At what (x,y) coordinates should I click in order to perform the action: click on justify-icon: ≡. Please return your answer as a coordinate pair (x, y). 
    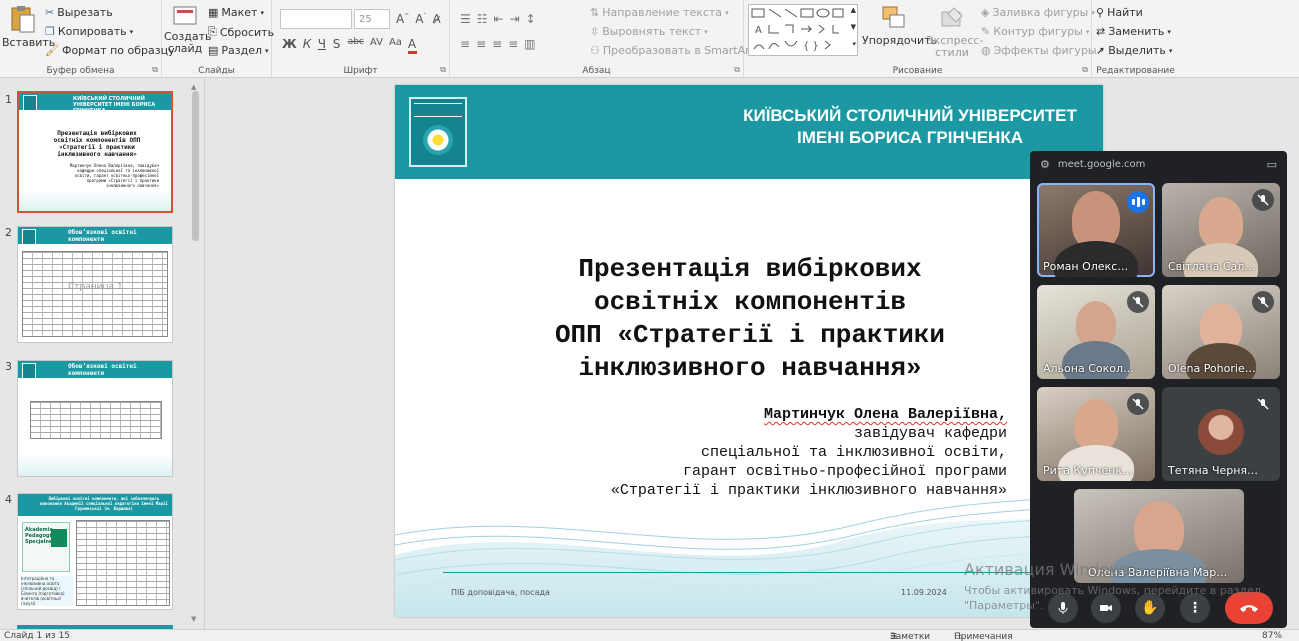
    Looking at the image, I should click on (513, 44).